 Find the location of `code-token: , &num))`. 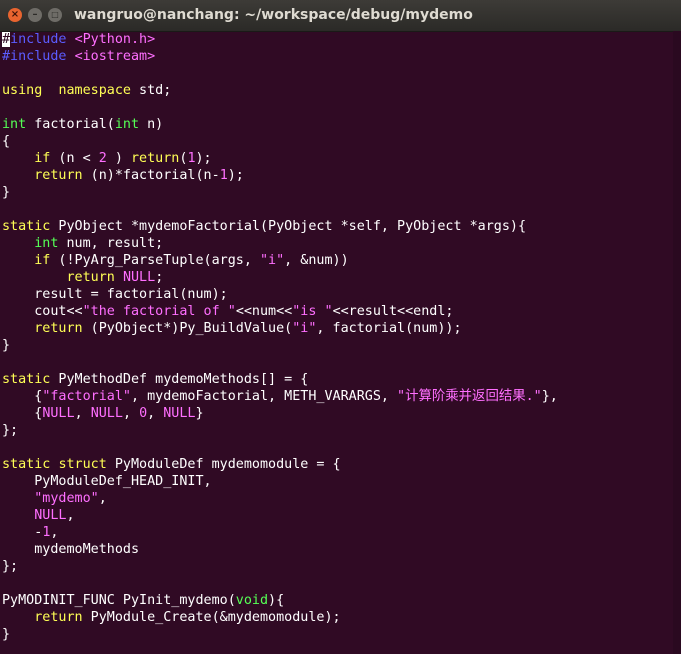

code-token: , &num)) is located at coordinates (316, 260).